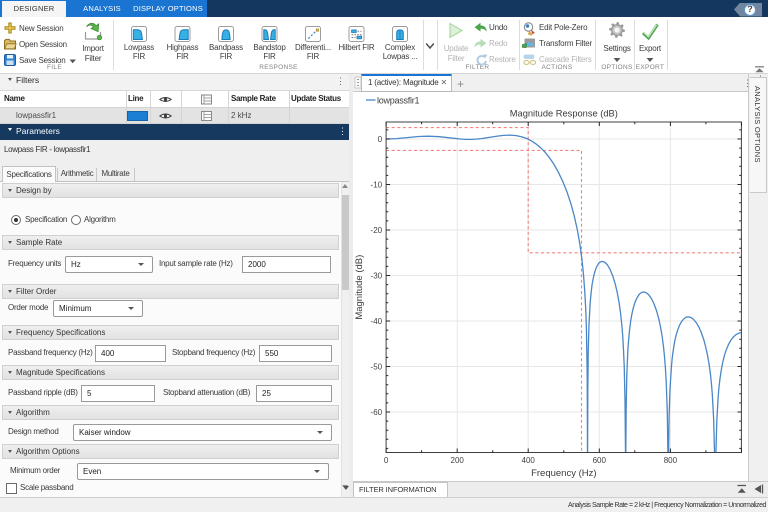 This screenshot has width=768, height=512. I want to click on svg-text: lowpassfir1, so click(398, 101).